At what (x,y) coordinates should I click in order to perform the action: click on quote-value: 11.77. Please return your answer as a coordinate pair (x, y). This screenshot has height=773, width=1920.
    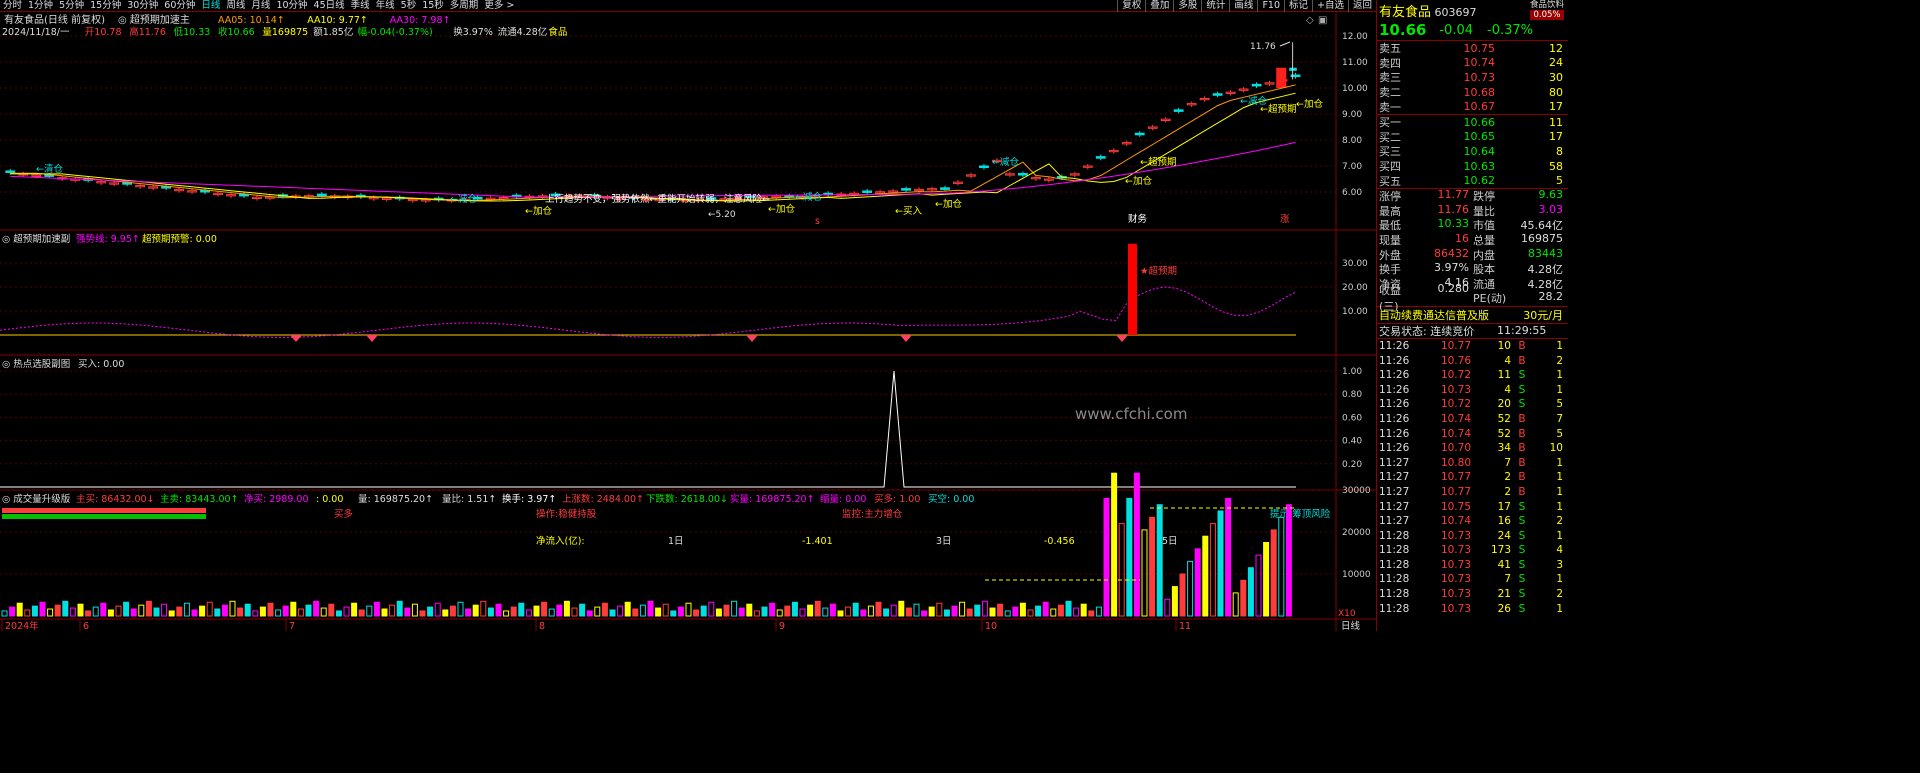
    Looking at the image, I should click on (1453, 195).